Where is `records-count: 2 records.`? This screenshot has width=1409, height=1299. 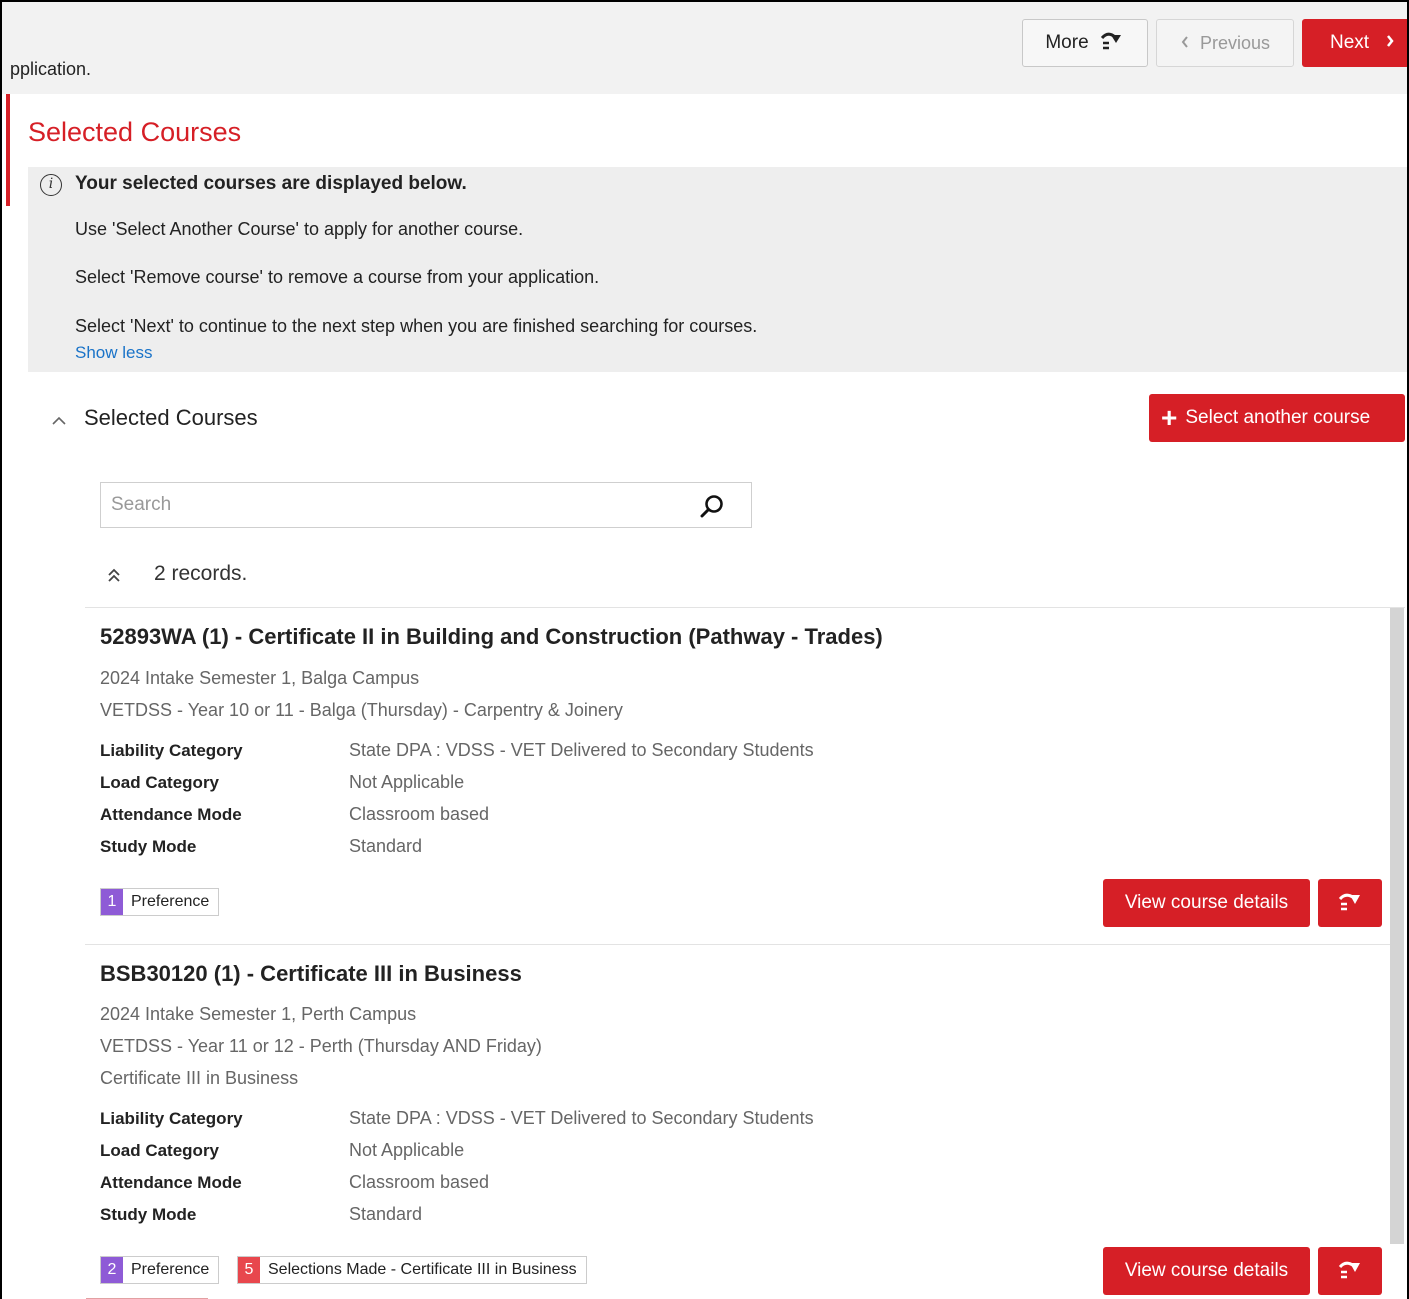
records-count: 2 records. is located at coordinates (201, 573).